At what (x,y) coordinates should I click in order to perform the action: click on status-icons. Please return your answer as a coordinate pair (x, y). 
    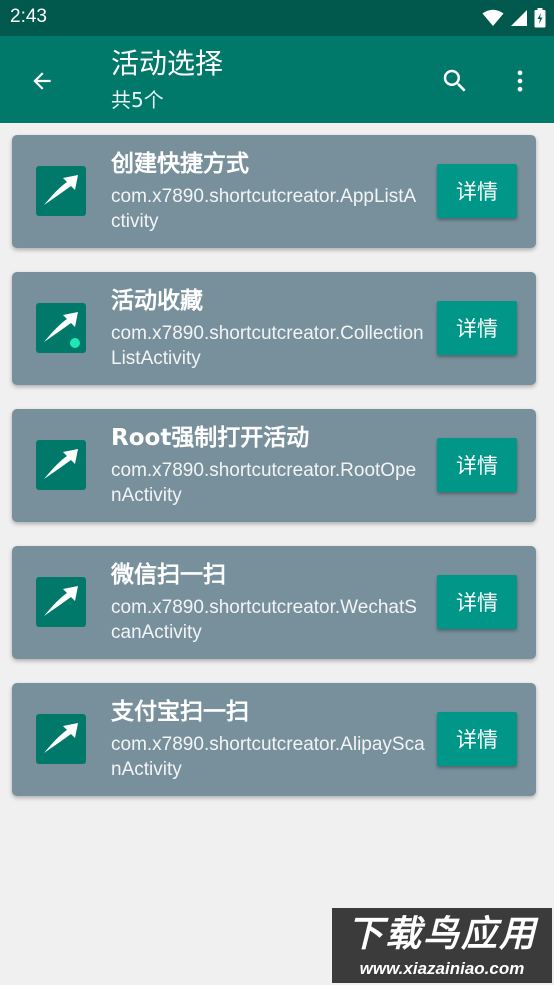
    Looking at the image, I should click on (514, 18).